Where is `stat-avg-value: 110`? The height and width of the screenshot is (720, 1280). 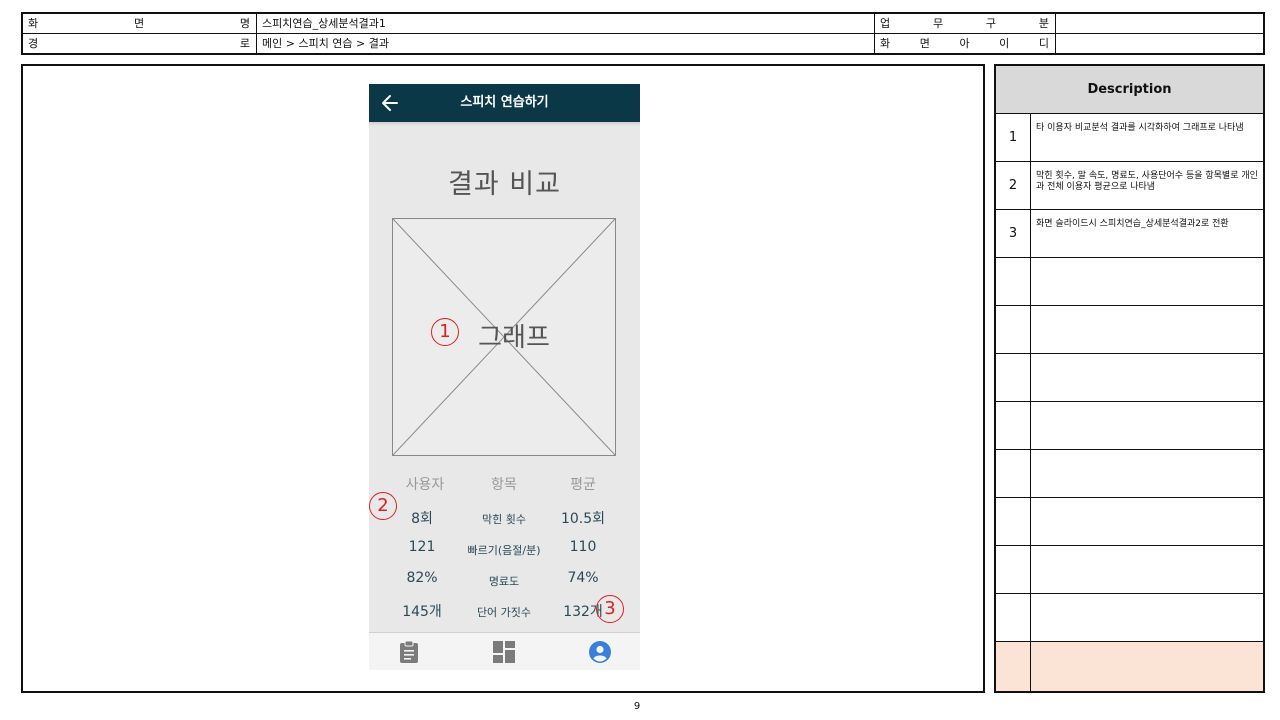 stat-avg-value: 110 is located at coordinates (583, 547).